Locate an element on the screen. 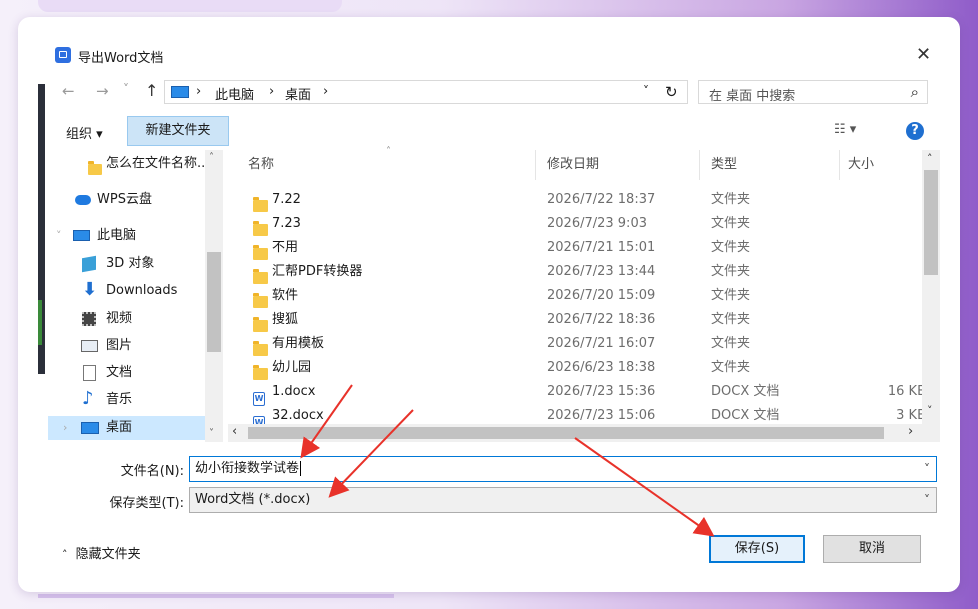 This screenshot has width=978, height=609. organize-menu-button: 组织 ▾ is located at coordinates (84, 132).